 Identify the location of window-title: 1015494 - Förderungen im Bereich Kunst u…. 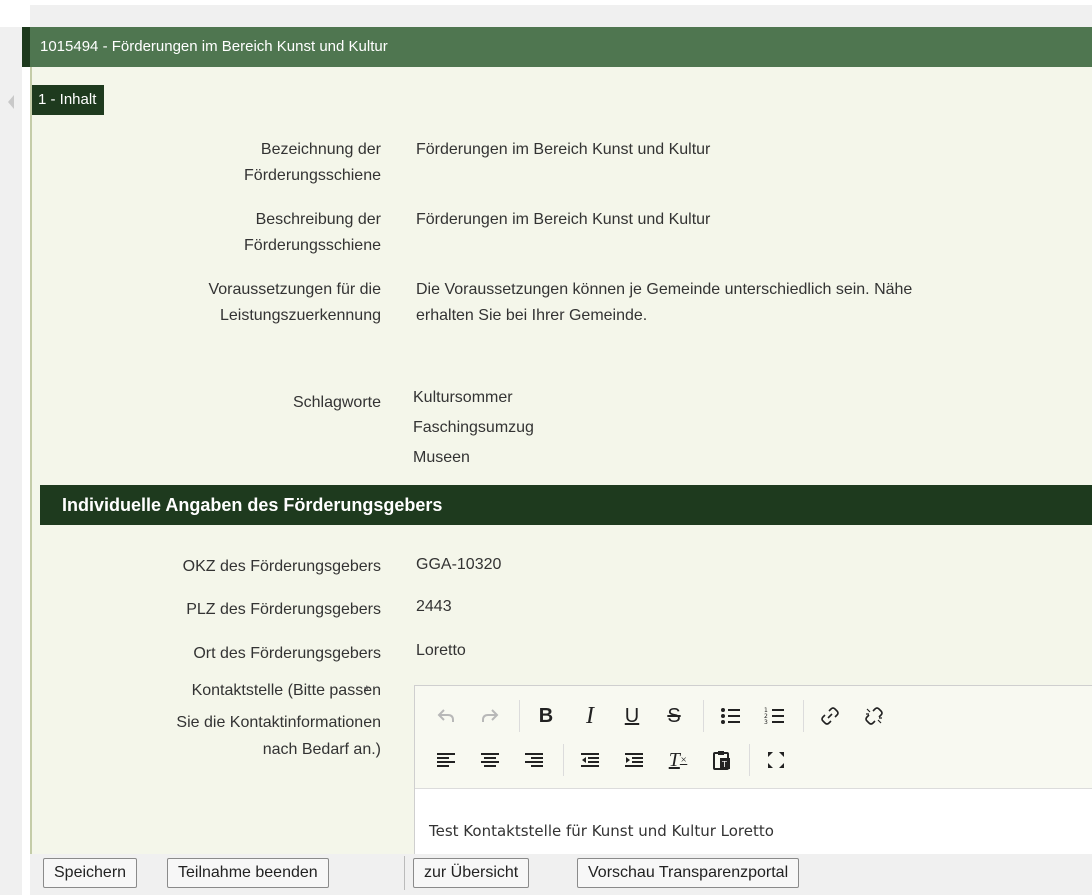
(214, 46).